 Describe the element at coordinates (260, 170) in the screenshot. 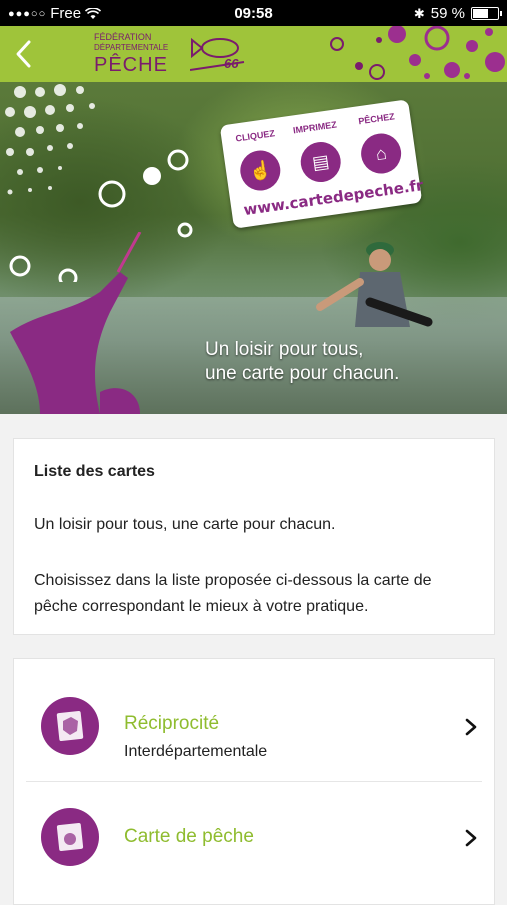

I see `click-hand-icon: ☝` at that location.